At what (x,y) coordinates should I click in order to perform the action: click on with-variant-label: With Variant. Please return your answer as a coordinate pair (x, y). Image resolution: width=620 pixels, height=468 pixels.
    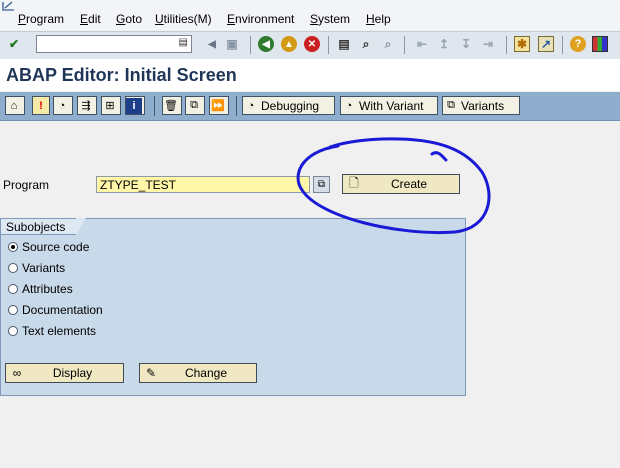
    Looking at the image, I should click on (391, 105).